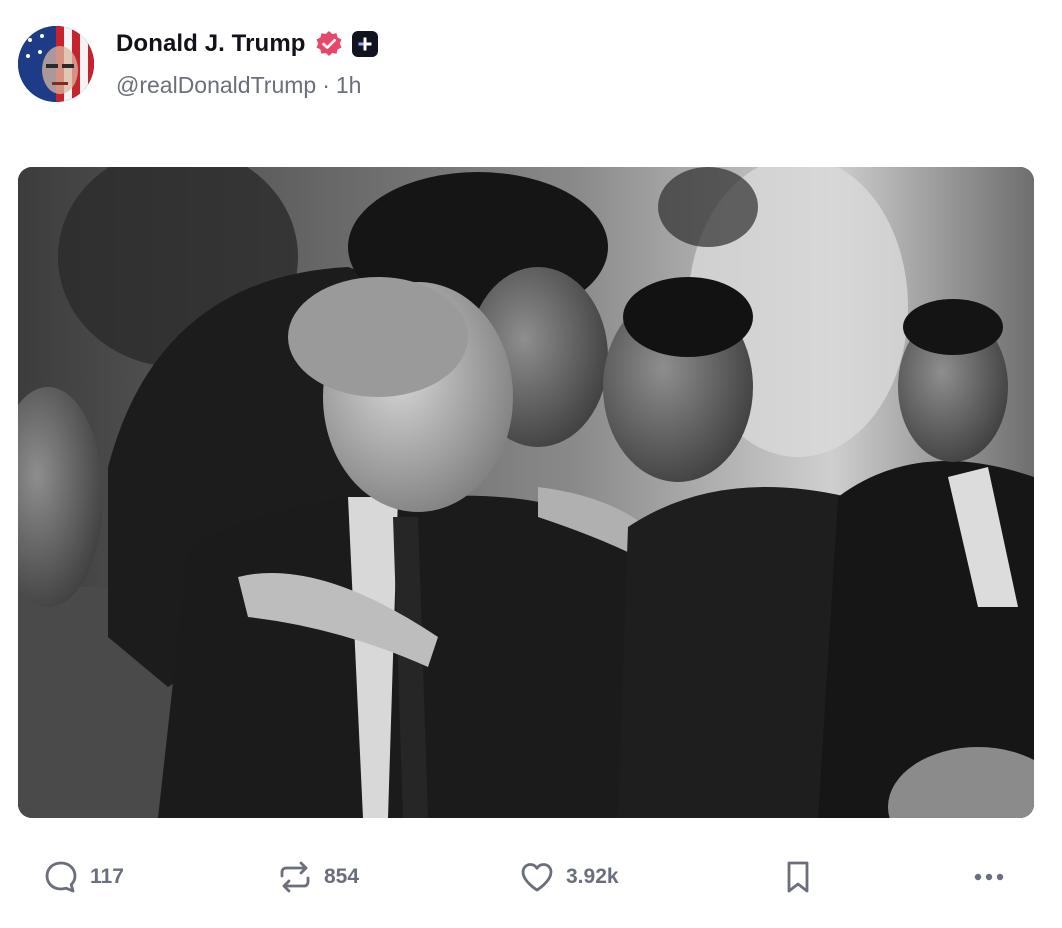  I want to click on verified-badge-icon, so click(329, 44).